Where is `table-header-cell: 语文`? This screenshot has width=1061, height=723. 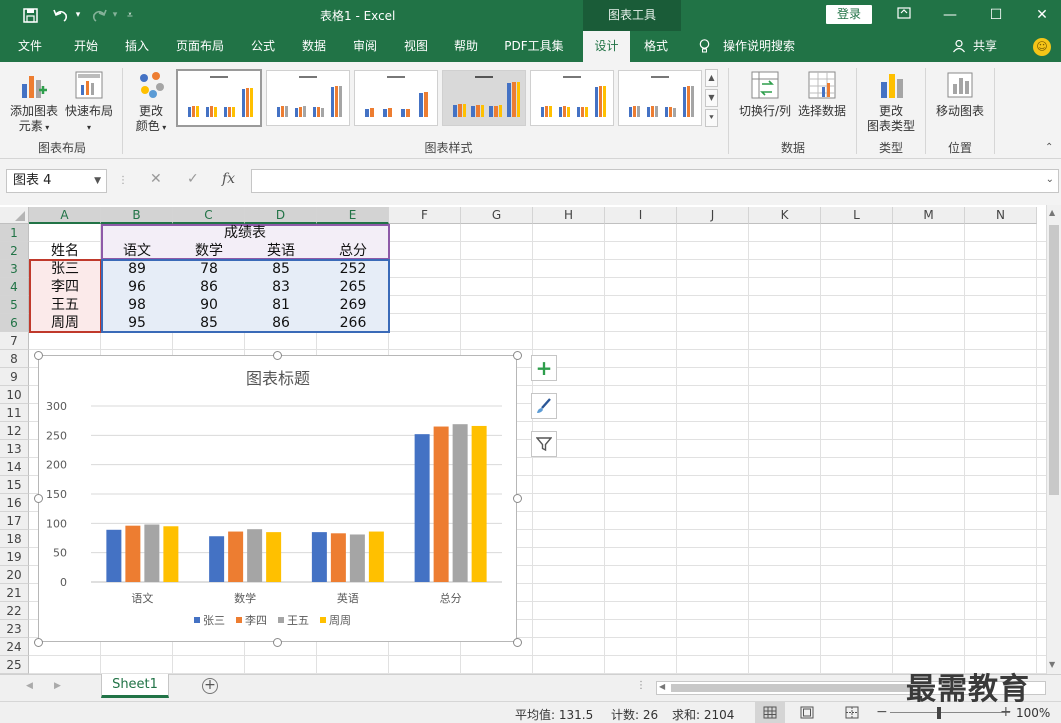
table-header-cell: 语文 is located at coordinates (137, 251).